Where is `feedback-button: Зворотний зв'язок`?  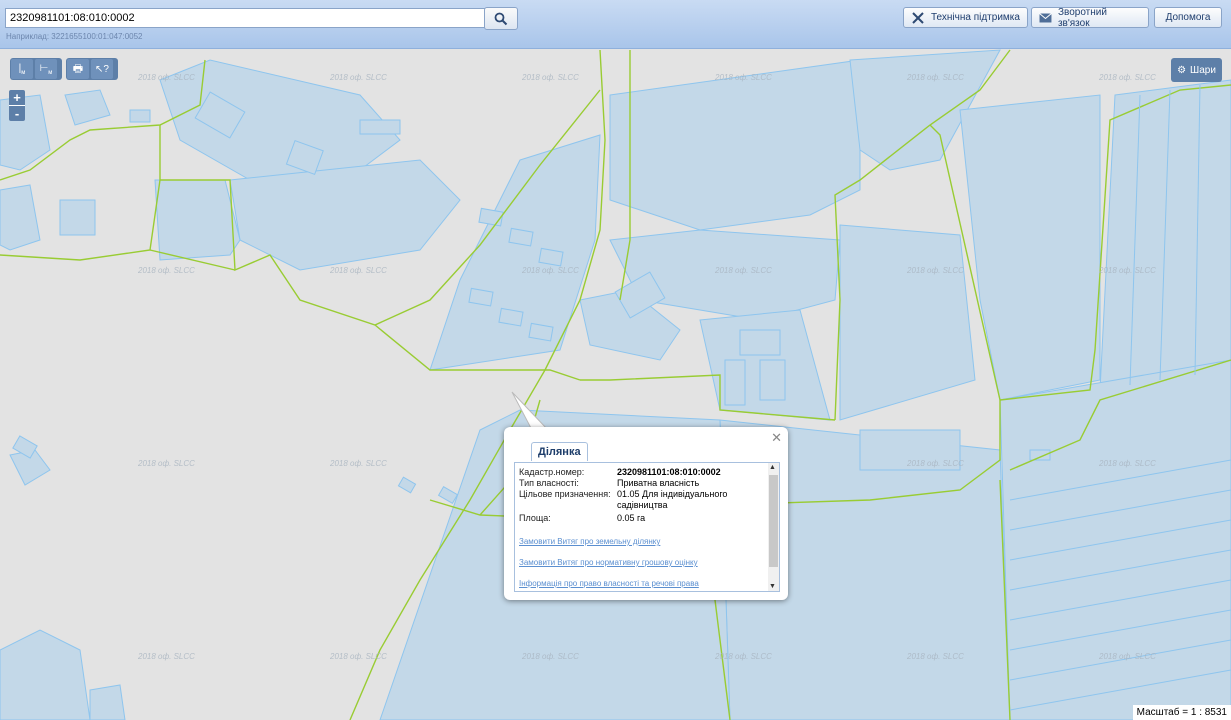
feedback-button: Зворотний зв'язок is located at coordinates (1090, 17).